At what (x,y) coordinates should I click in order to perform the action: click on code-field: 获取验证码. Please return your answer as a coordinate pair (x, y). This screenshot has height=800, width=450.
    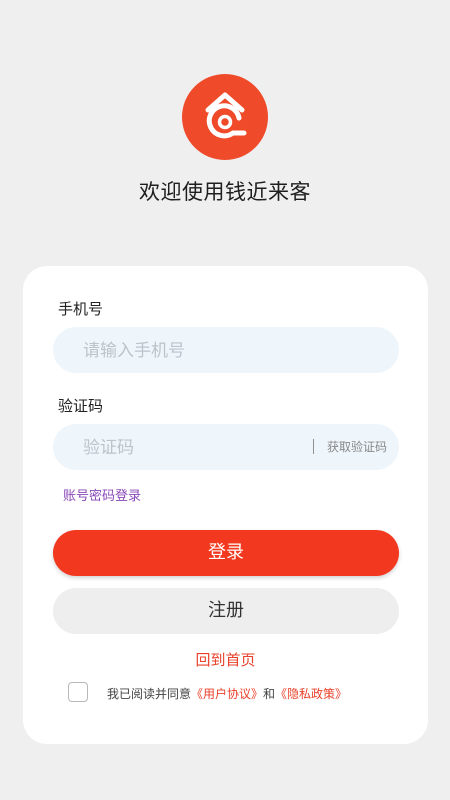
    Looking at the image, I should click on (226, 448).